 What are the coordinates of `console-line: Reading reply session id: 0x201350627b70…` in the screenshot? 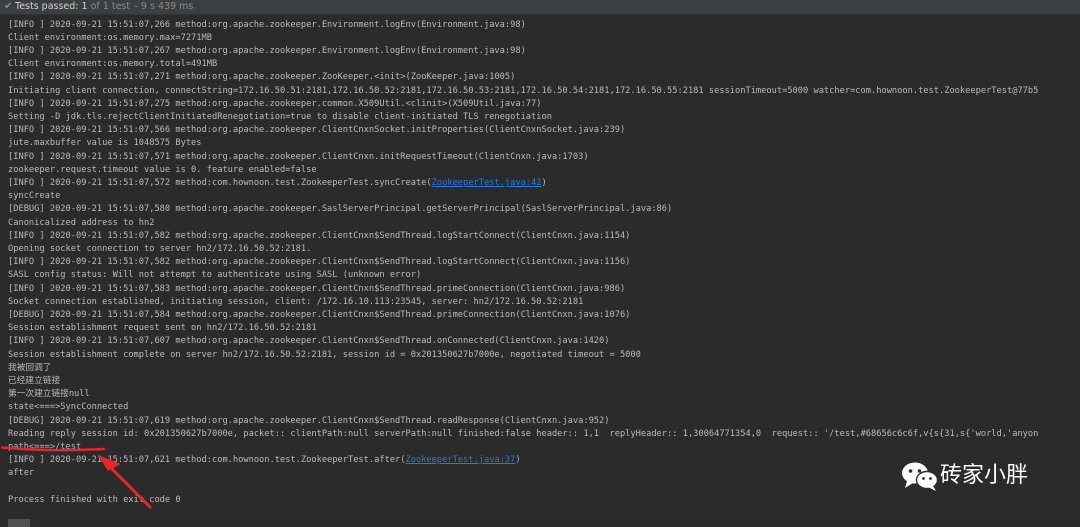 It's located at (523, 433).